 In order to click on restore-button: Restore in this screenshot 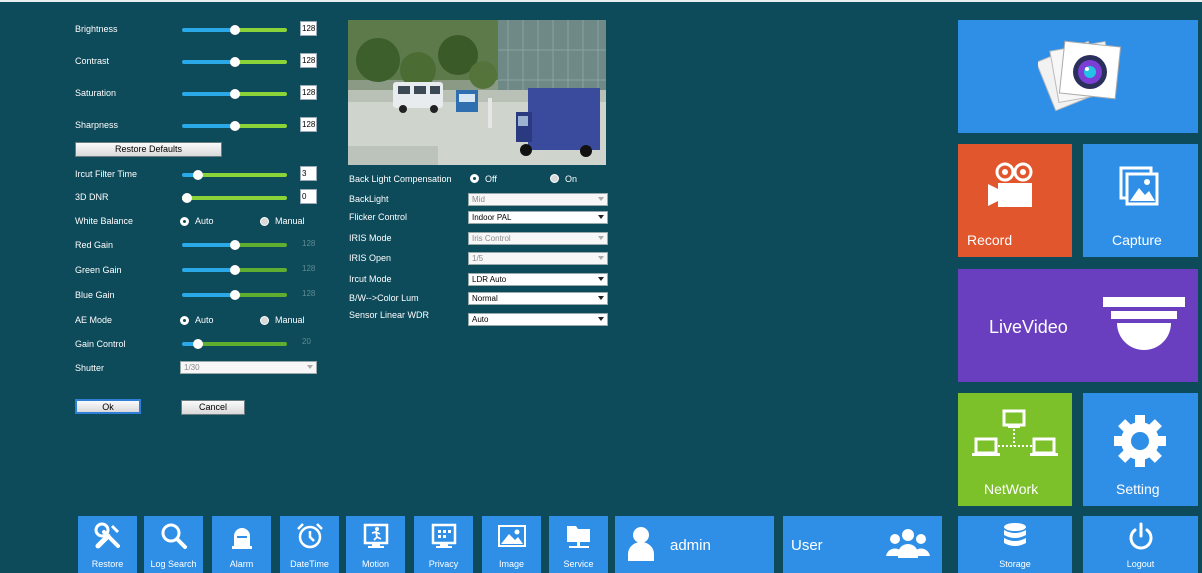, I will do `click(107, 544)`.